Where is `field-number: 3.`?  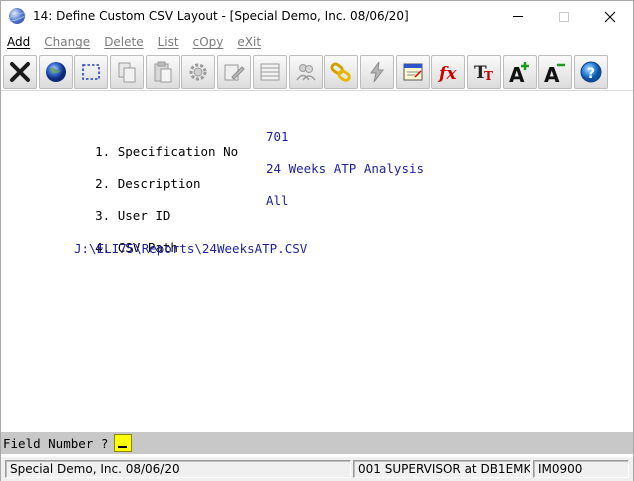
field-number: 3. is located at coordinates (103, 215).